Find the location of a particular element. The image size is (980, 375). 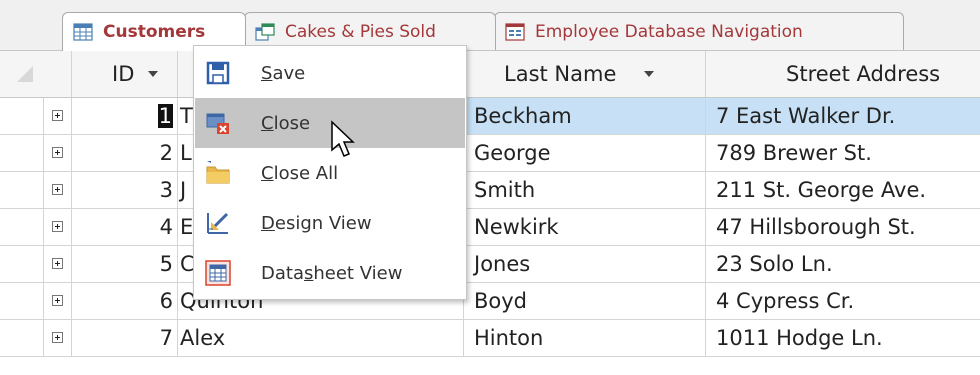

menu-item-label: Close is located at coordinates (286, 123).